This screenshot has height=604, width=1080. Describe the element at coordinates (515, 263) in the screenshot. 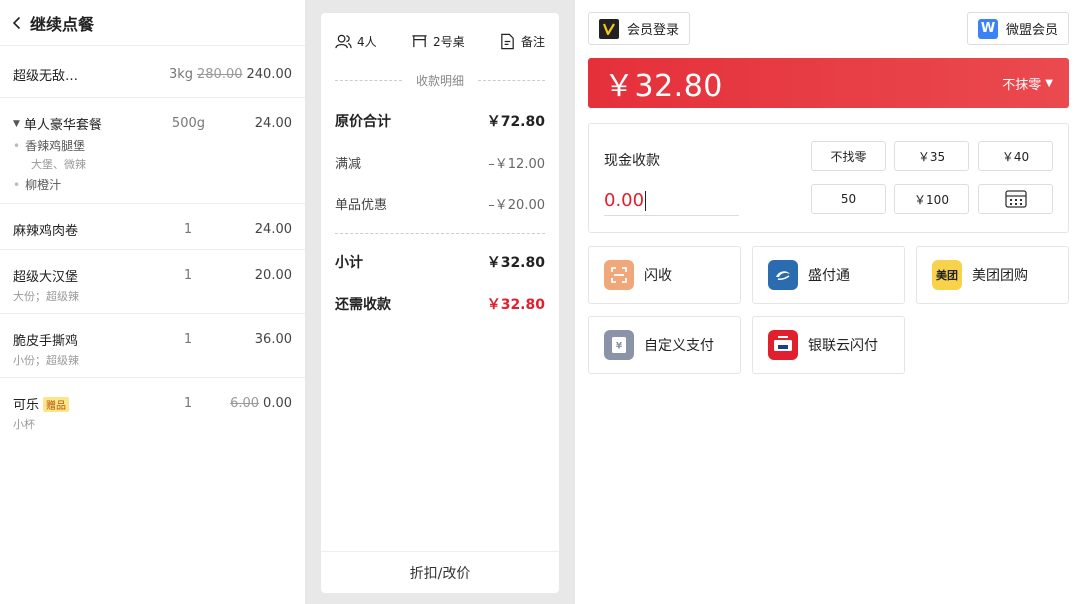

I see `subtotal-value: ￥32.80` at that location.